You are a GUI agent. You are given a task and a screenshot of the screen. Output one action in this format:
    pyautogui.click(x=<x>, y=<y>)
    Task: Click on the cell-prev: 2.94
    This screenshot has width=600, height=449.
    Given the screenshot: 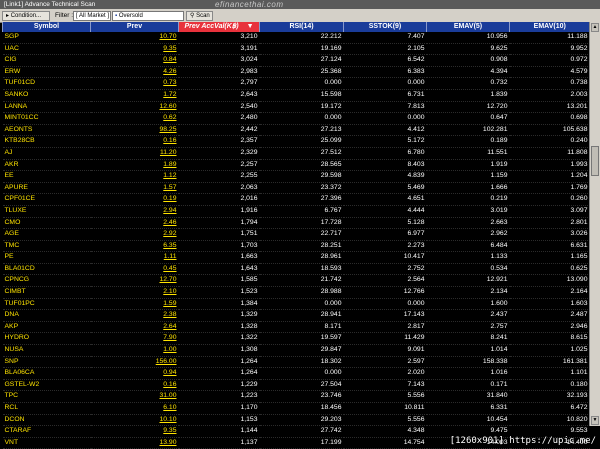 What is the action you would take?
    pyautogui.click(x=134, y=211)
    